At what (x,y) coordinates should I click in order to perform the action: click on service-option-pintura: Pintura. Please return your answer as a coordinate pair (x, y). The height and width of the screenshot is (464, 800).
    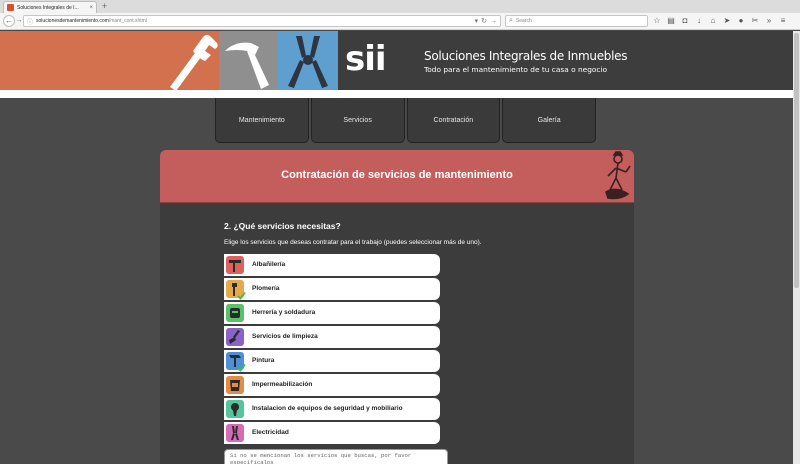
    Looking at the image, I should click on (332, 361).